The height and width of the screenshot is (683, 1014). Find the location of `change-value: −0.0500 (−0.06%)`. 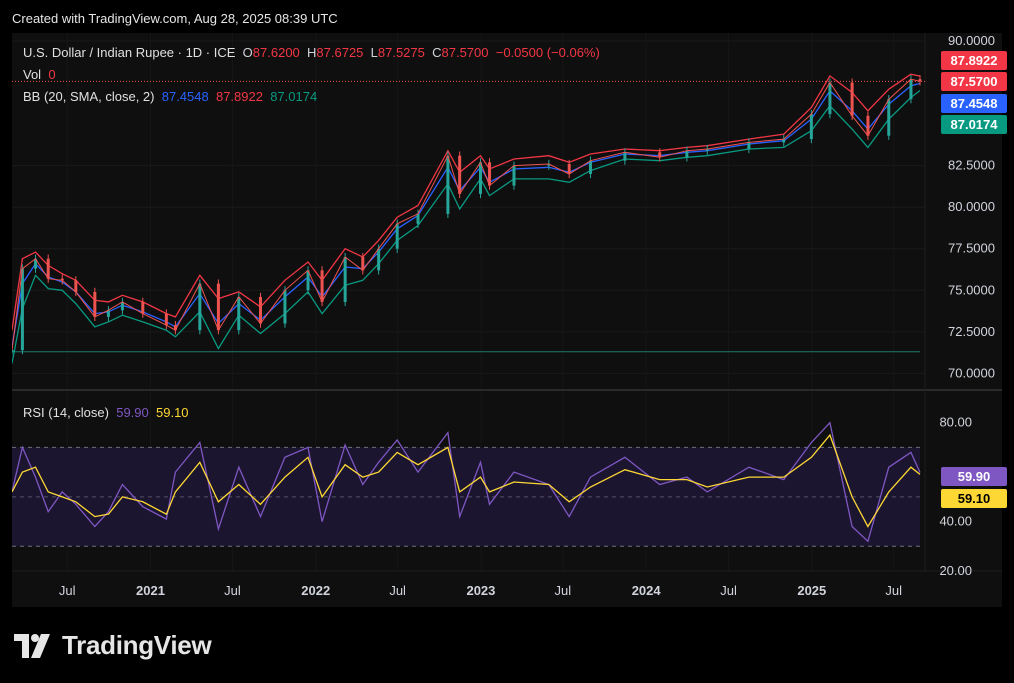

change-value: −0.0500 (−0.06%) is located at coordinates (547, 52).